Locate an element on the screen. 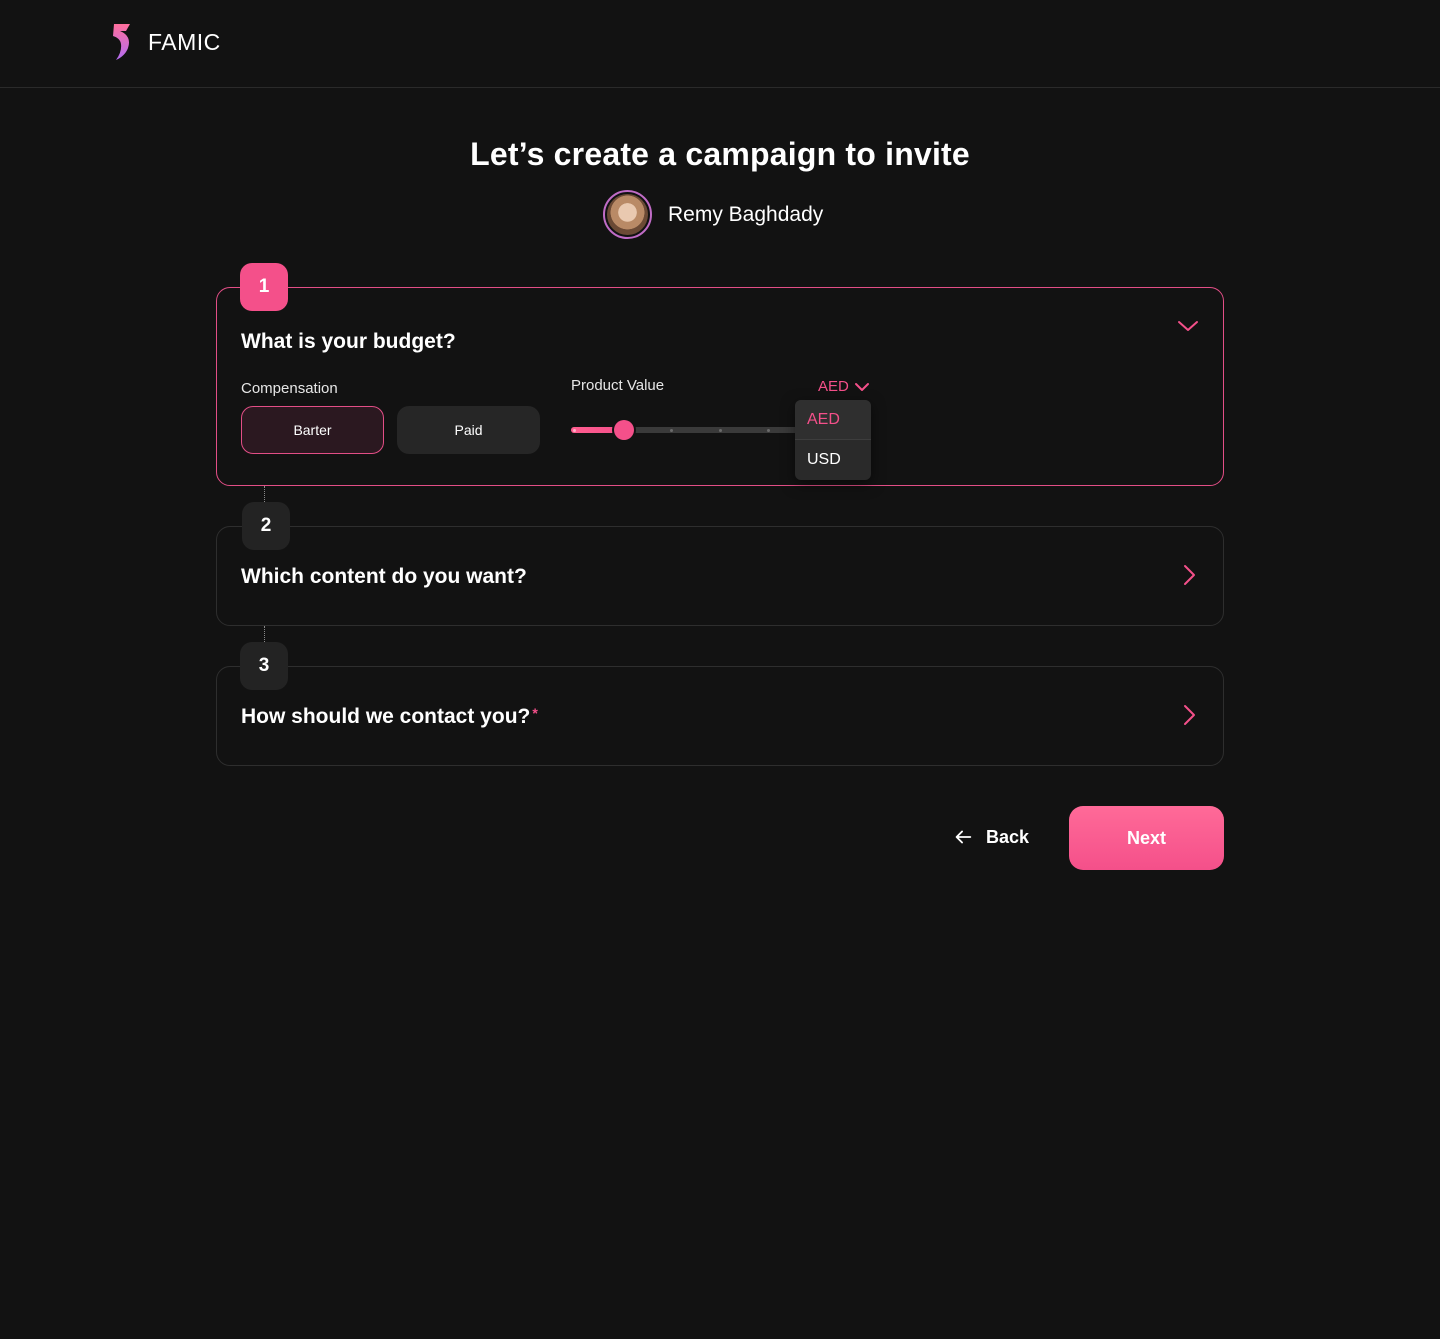  currency-selected-value: AED is located at coordinates (833, 386).